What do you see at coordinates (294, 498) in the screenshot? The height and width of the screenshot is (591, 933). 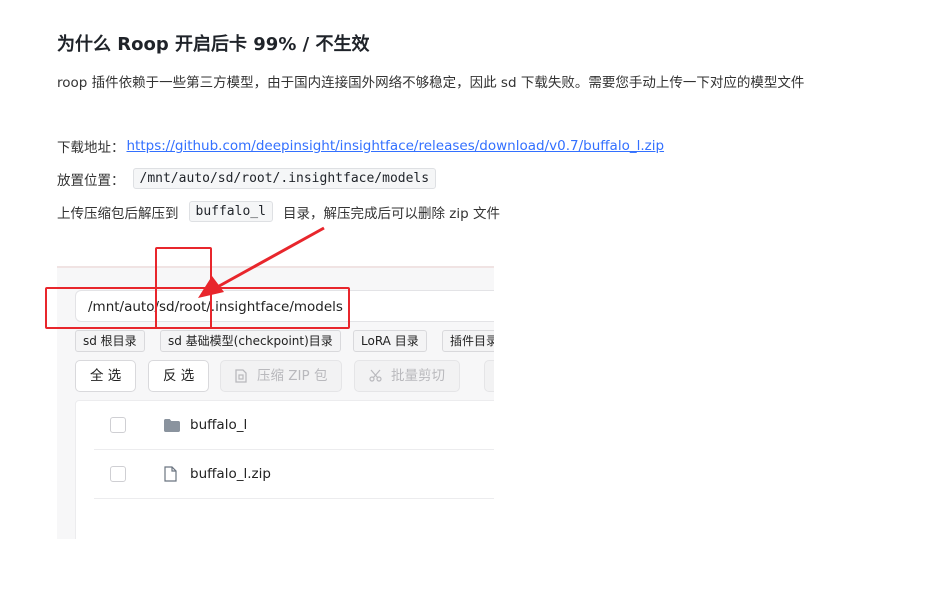 I see `row-divider` at bounding box center [294, 498].